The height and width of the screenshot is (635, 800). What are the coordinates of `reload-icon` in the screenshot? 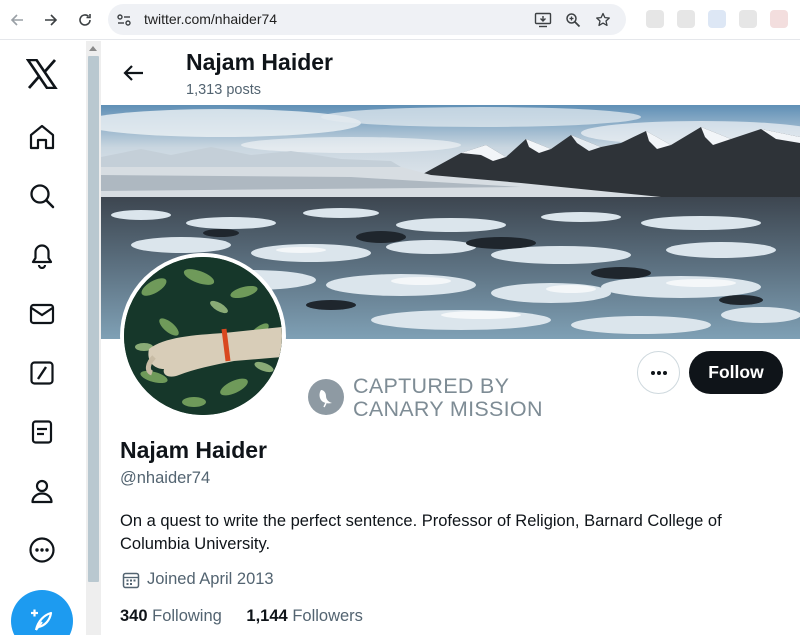 It's located at (85, 20).